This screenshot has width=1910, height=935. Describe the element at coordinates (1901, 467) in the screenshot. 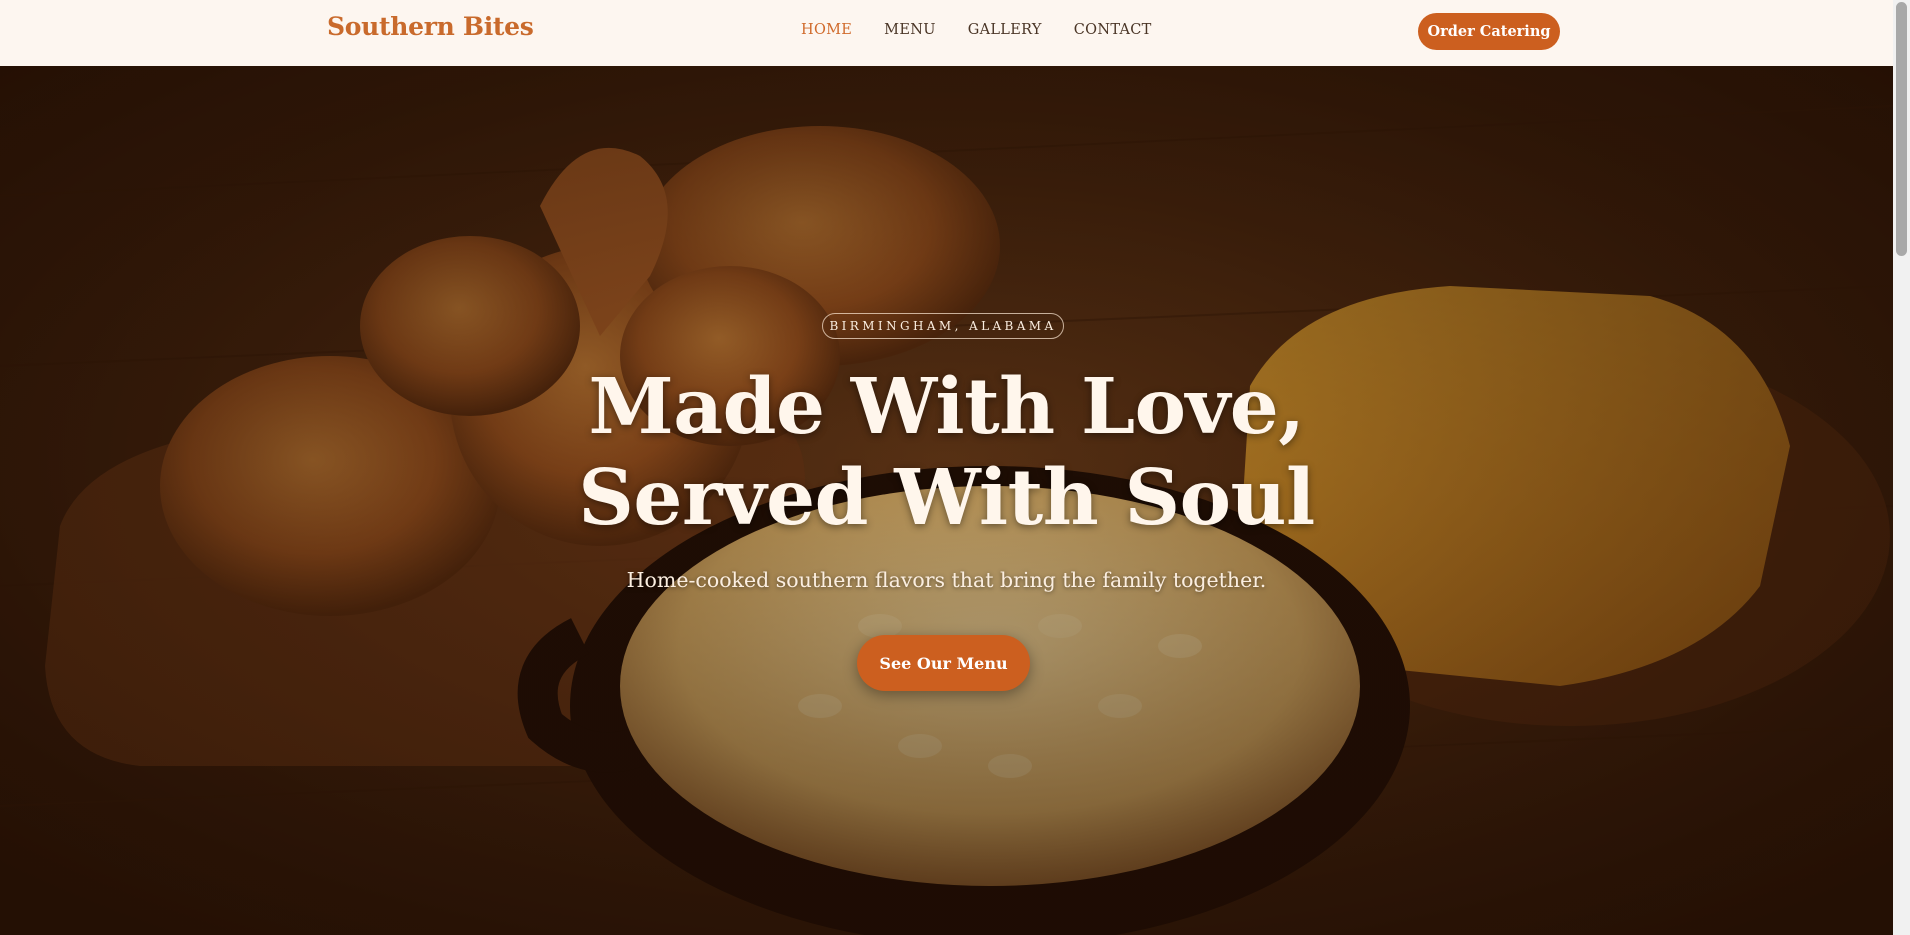

I see `page-scrollbar` at that location.